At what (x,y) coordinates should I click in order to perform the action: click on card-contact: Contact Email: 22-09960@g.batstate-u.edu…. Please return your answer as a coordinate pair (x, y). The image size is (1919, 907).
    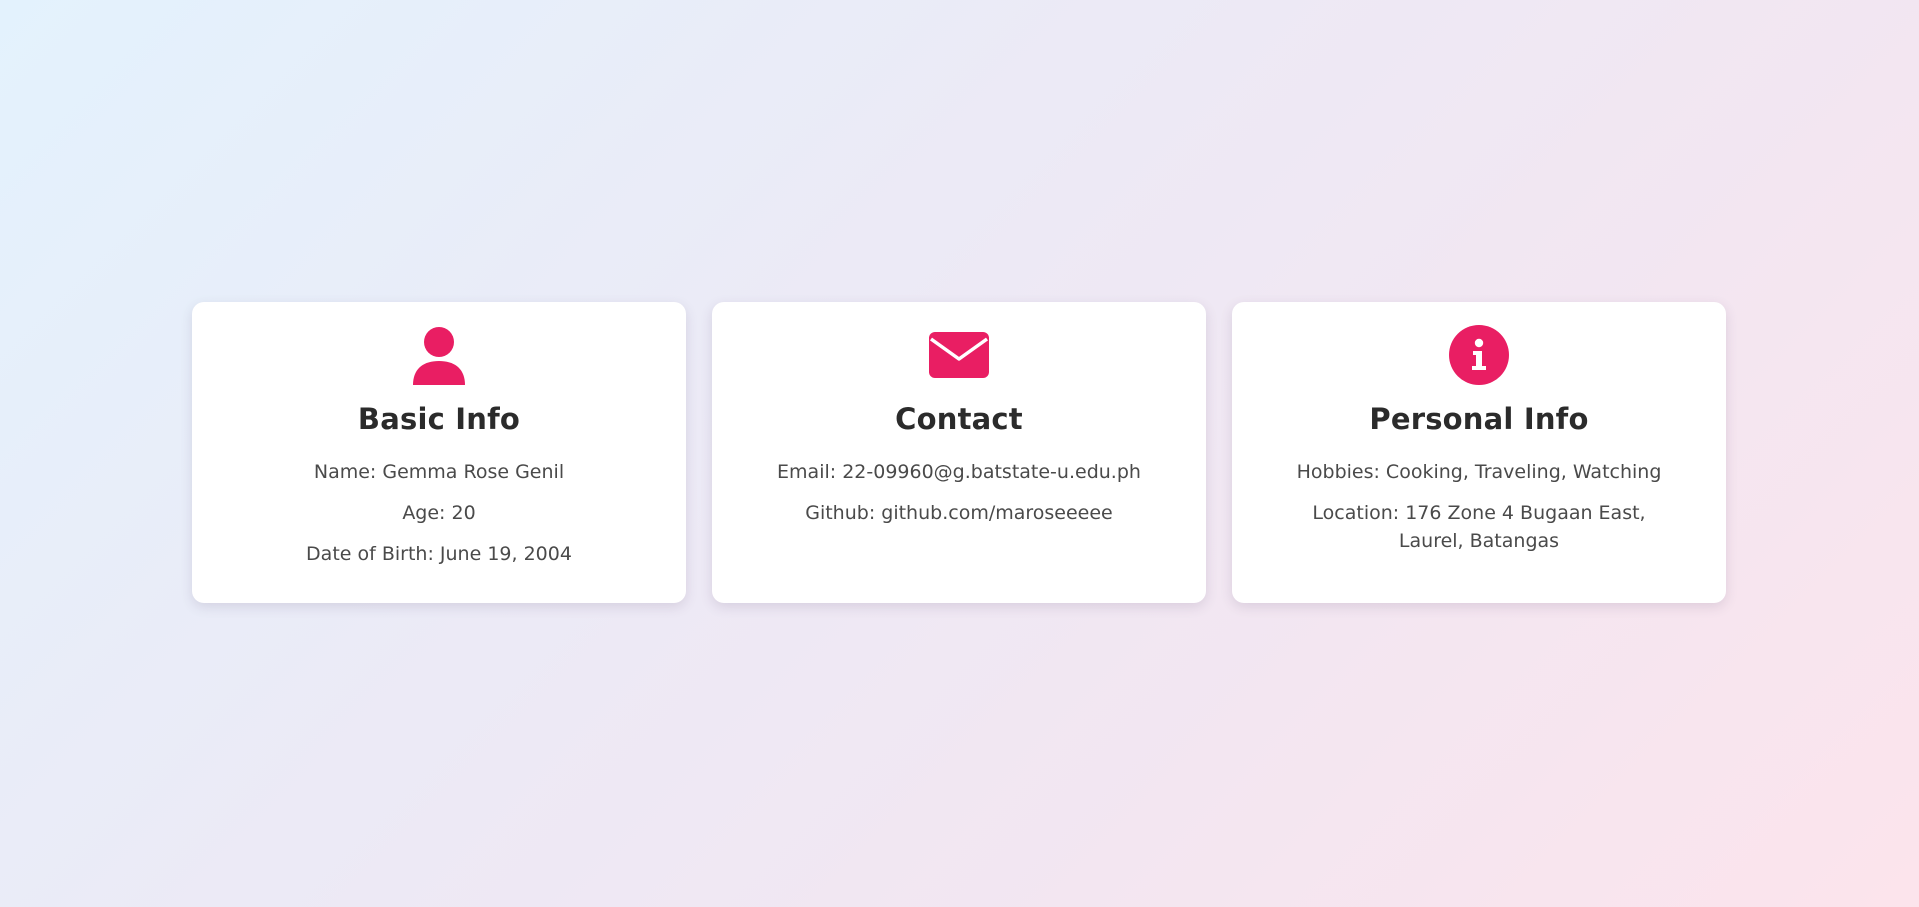
    Looking at the image, I should click on (959, 452).